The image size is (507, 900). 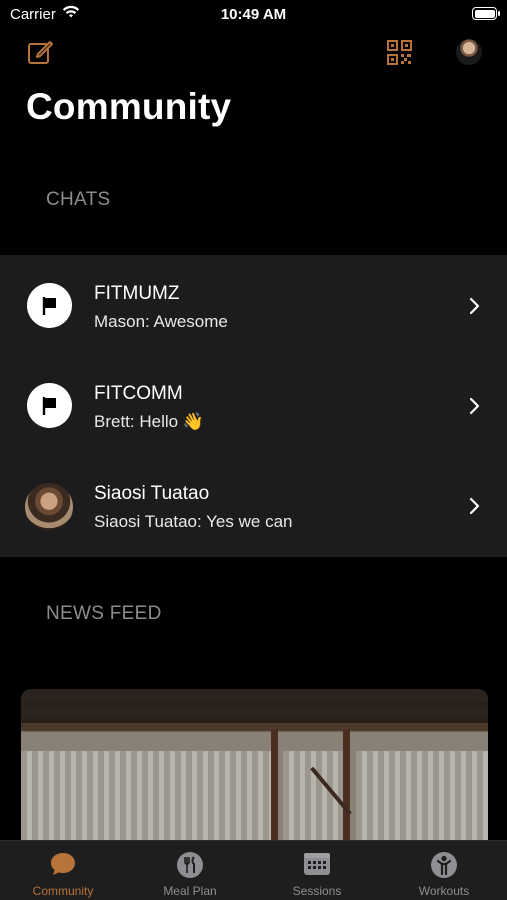 I want to click on chat-bubble-icon, so click(x=63, y=864).